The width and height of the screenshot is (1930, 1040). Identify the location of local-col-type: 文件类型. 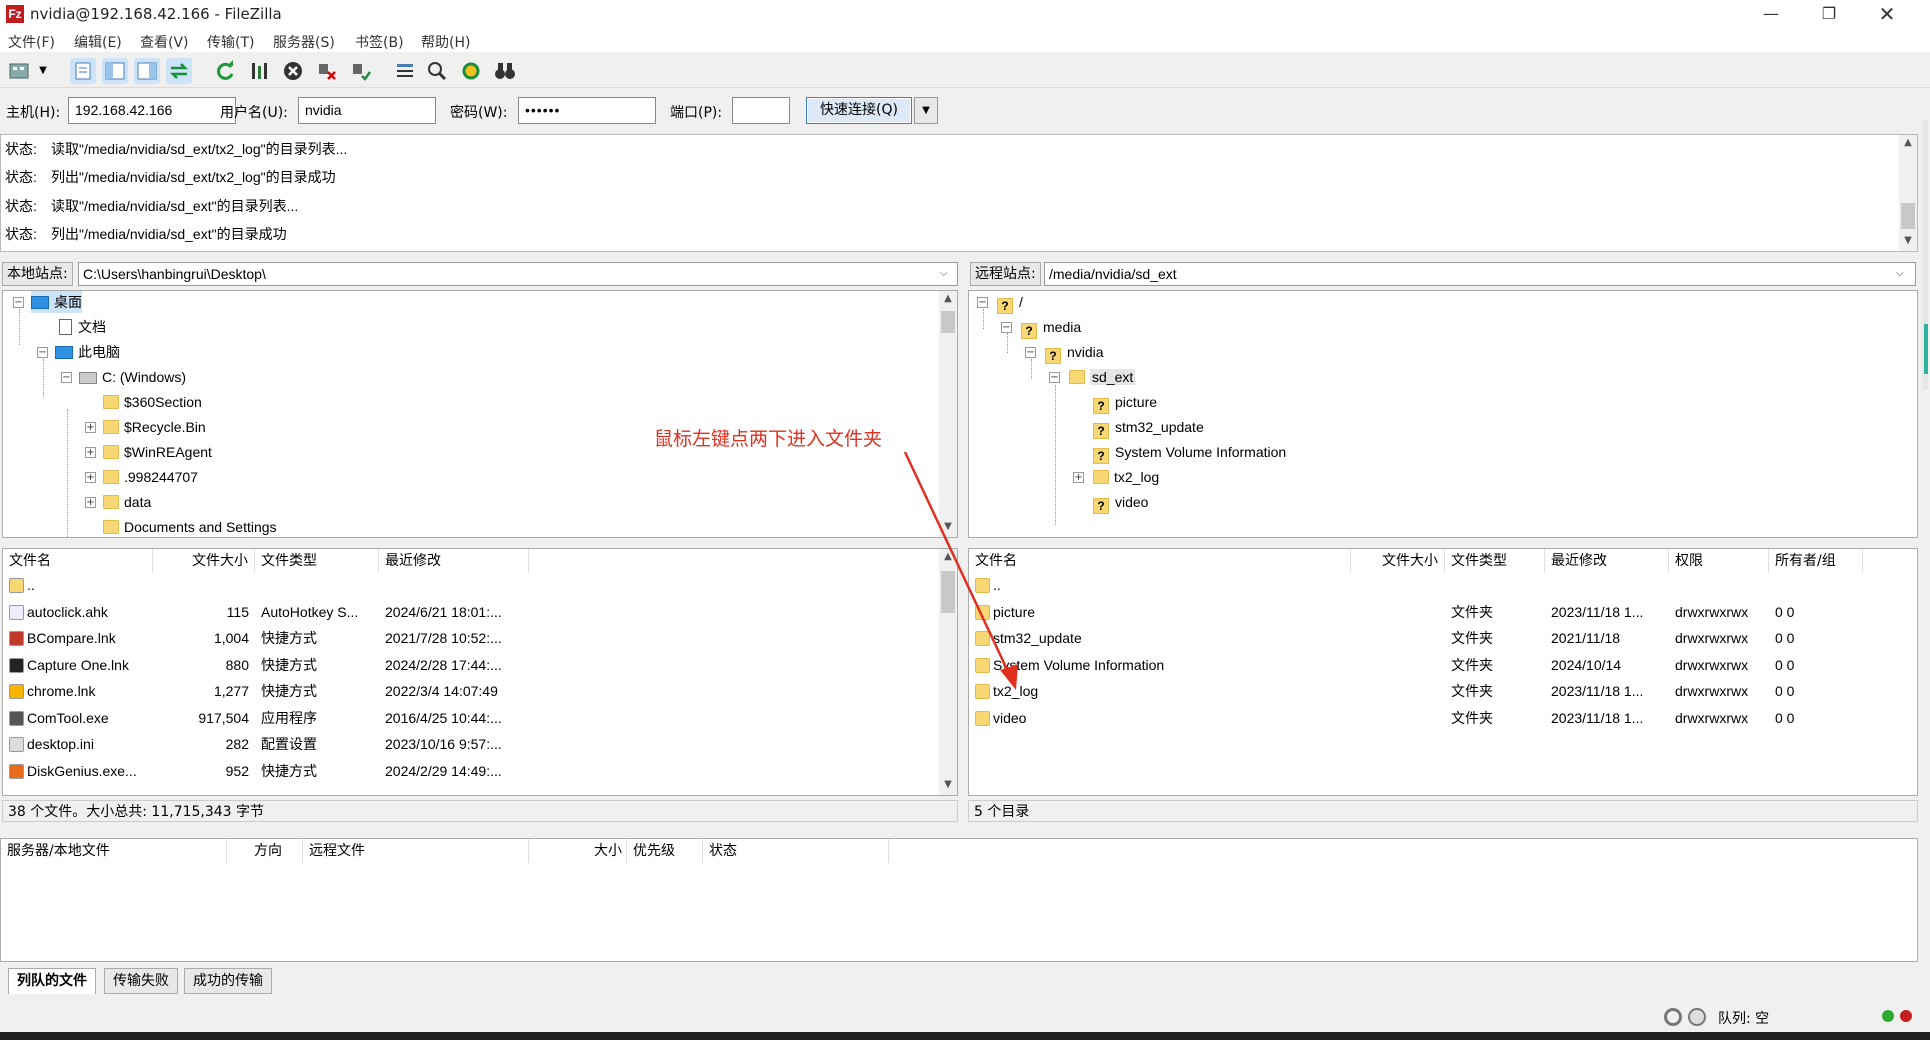
(317, 561).